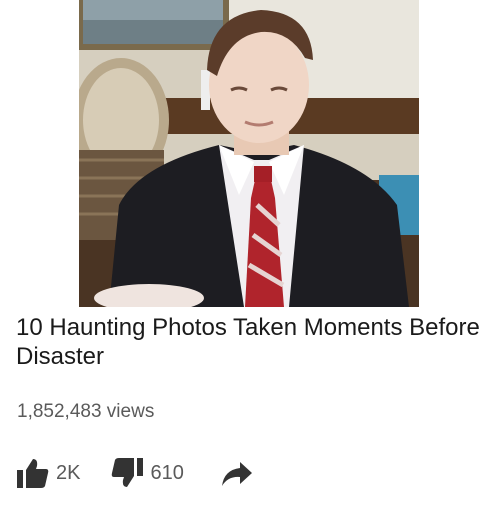 The image size is (500, 522). I want to click on thumbs-down-icon, so click(128, 472).